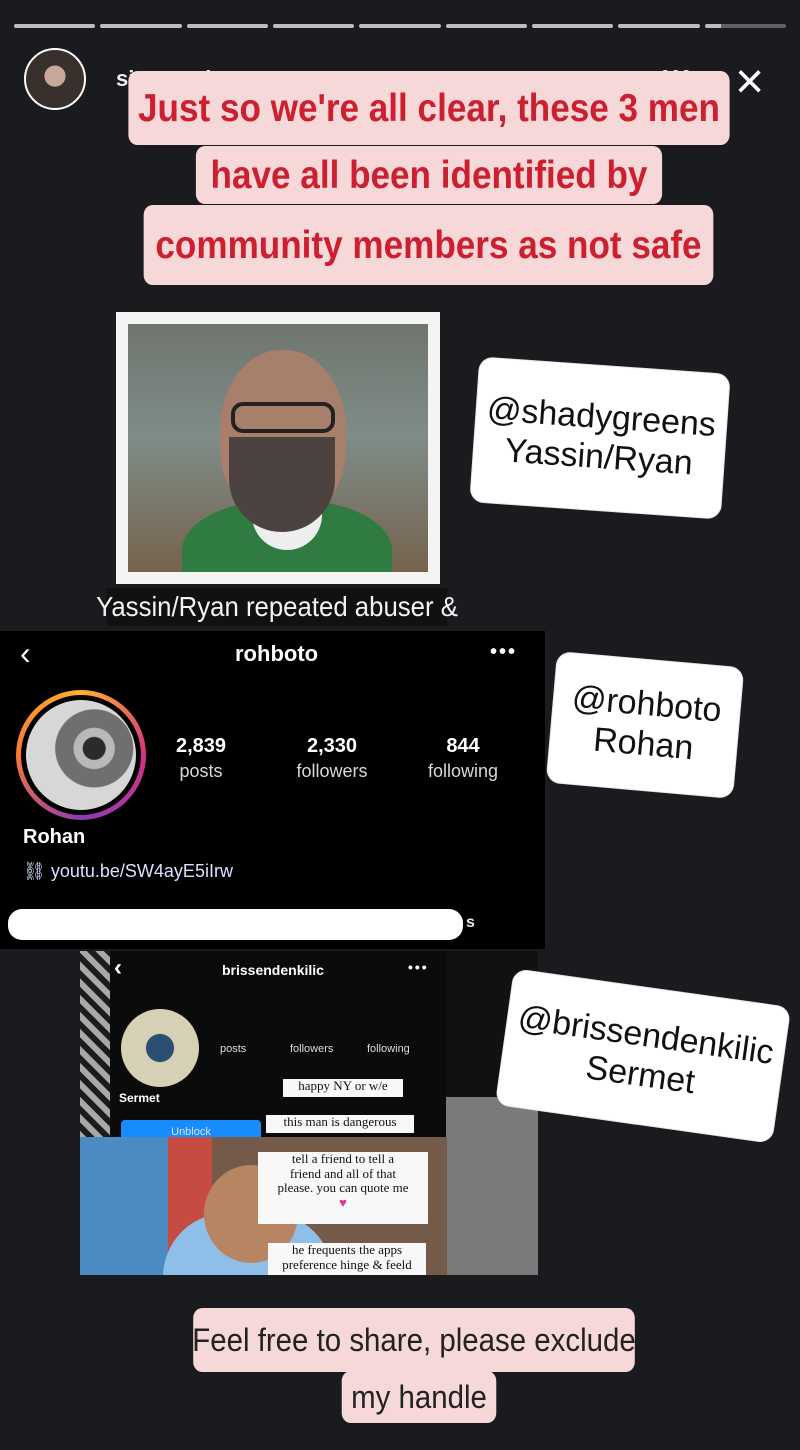 This screenshot has width=800, height=1450. What do you see at coordinates (55, 79) in the screenshot?
I see `story-avatar` at bounding box center [55, 79].